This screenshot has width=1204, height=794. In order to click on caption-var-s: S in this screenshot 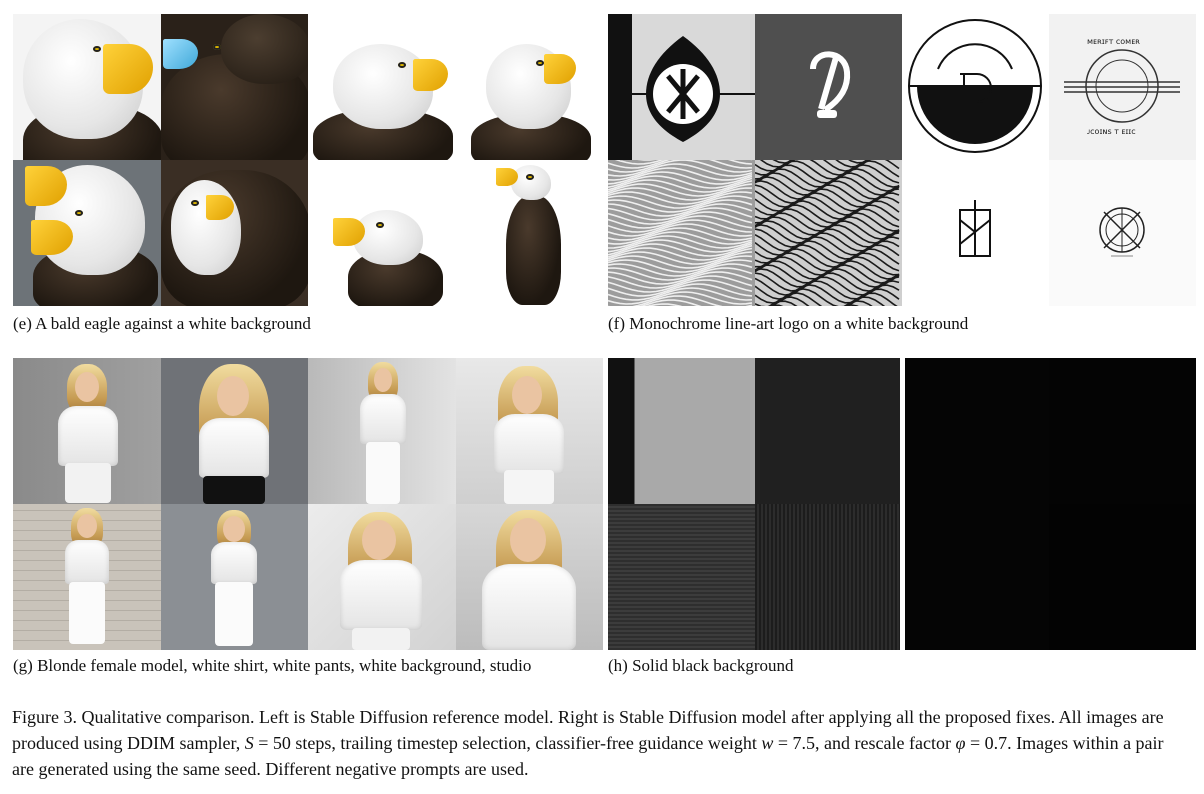, I will do `click(249, 743)`.